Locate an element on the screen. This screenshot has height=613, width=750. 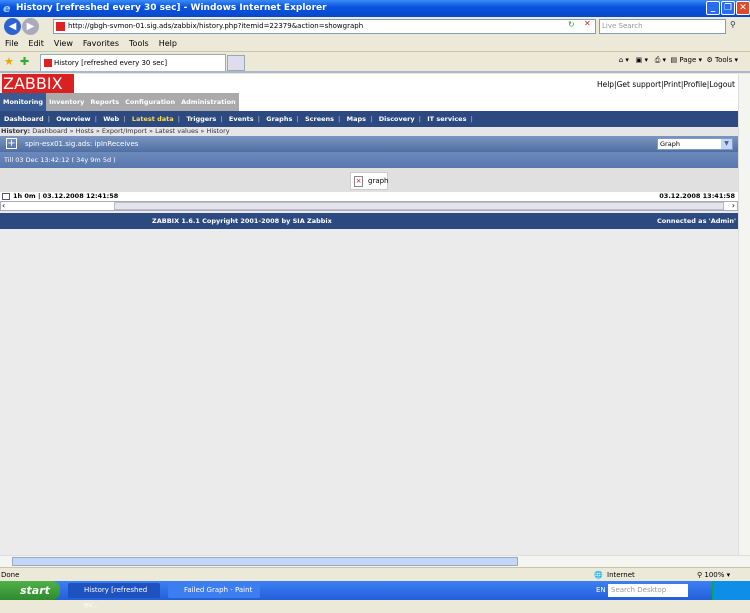
menu-bar: File Edit View Favorites Tools Help is located at coordinates (375, 44).